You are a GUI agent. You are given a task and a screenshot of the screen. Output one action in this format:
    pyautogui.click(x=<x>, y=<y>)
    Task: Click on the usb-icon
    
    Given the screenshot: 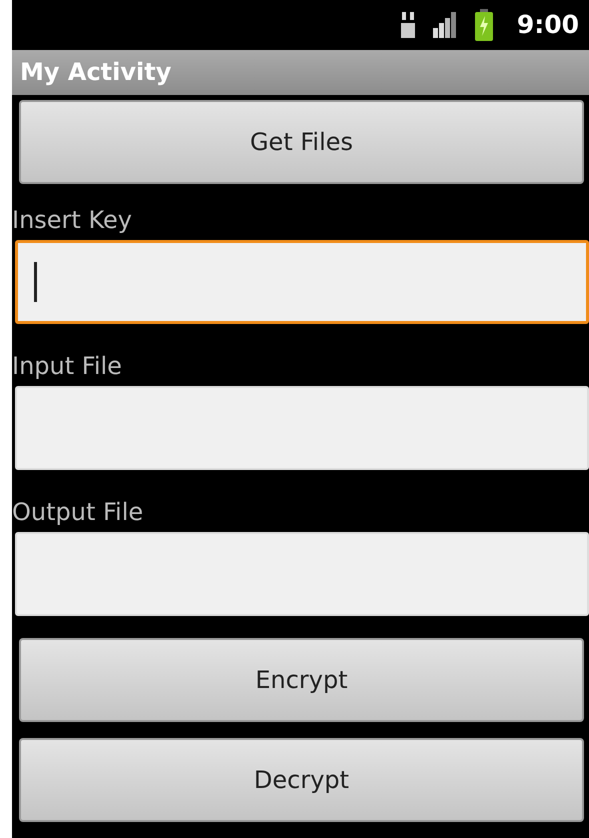 What is the action you would take?
    pyautogui.click(x=407, y=25)
    